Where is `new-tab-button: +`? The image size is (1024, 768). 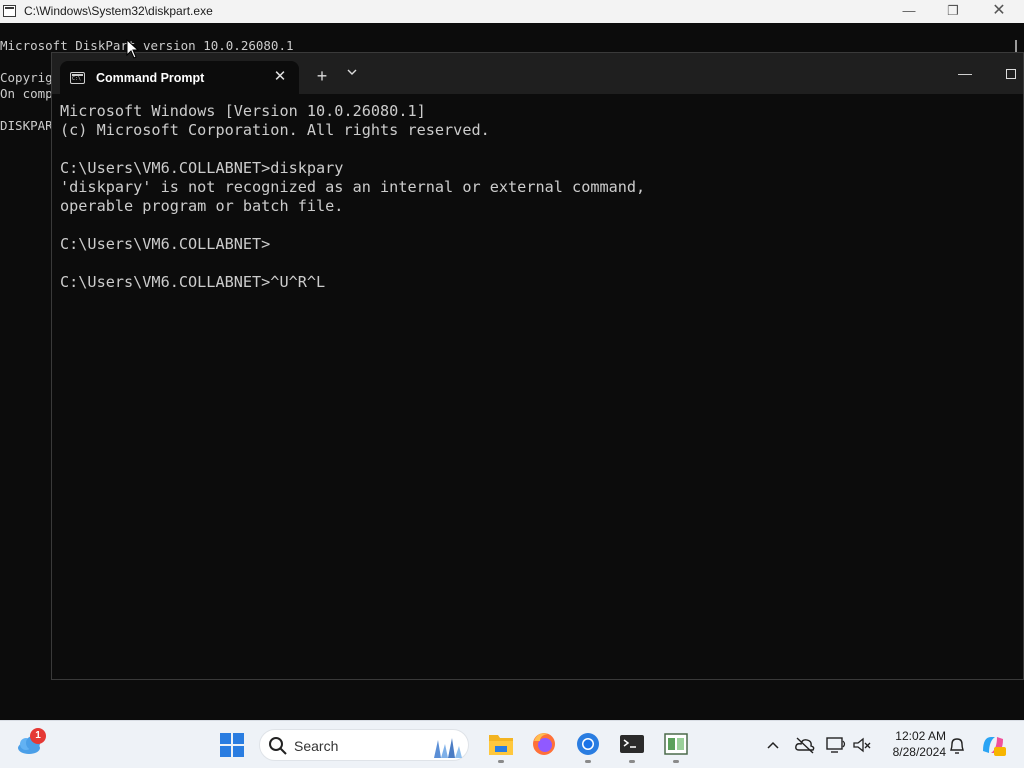
new-tab-button: + is located at coordinates (322, 77).